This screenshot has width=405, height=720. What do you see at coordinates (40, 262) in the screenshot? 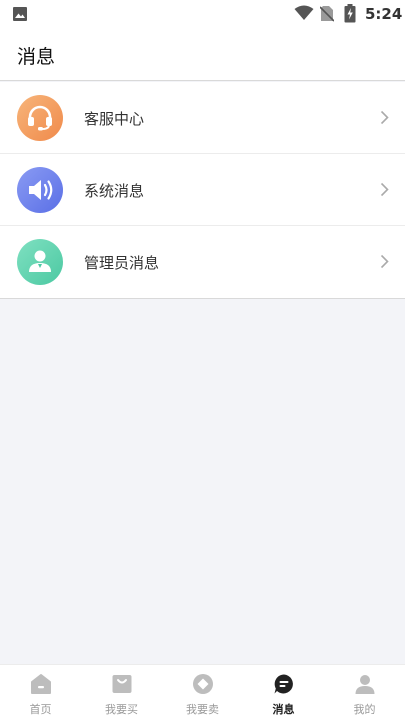
I see `admin-user-icon` at bounding box center [40, 262].